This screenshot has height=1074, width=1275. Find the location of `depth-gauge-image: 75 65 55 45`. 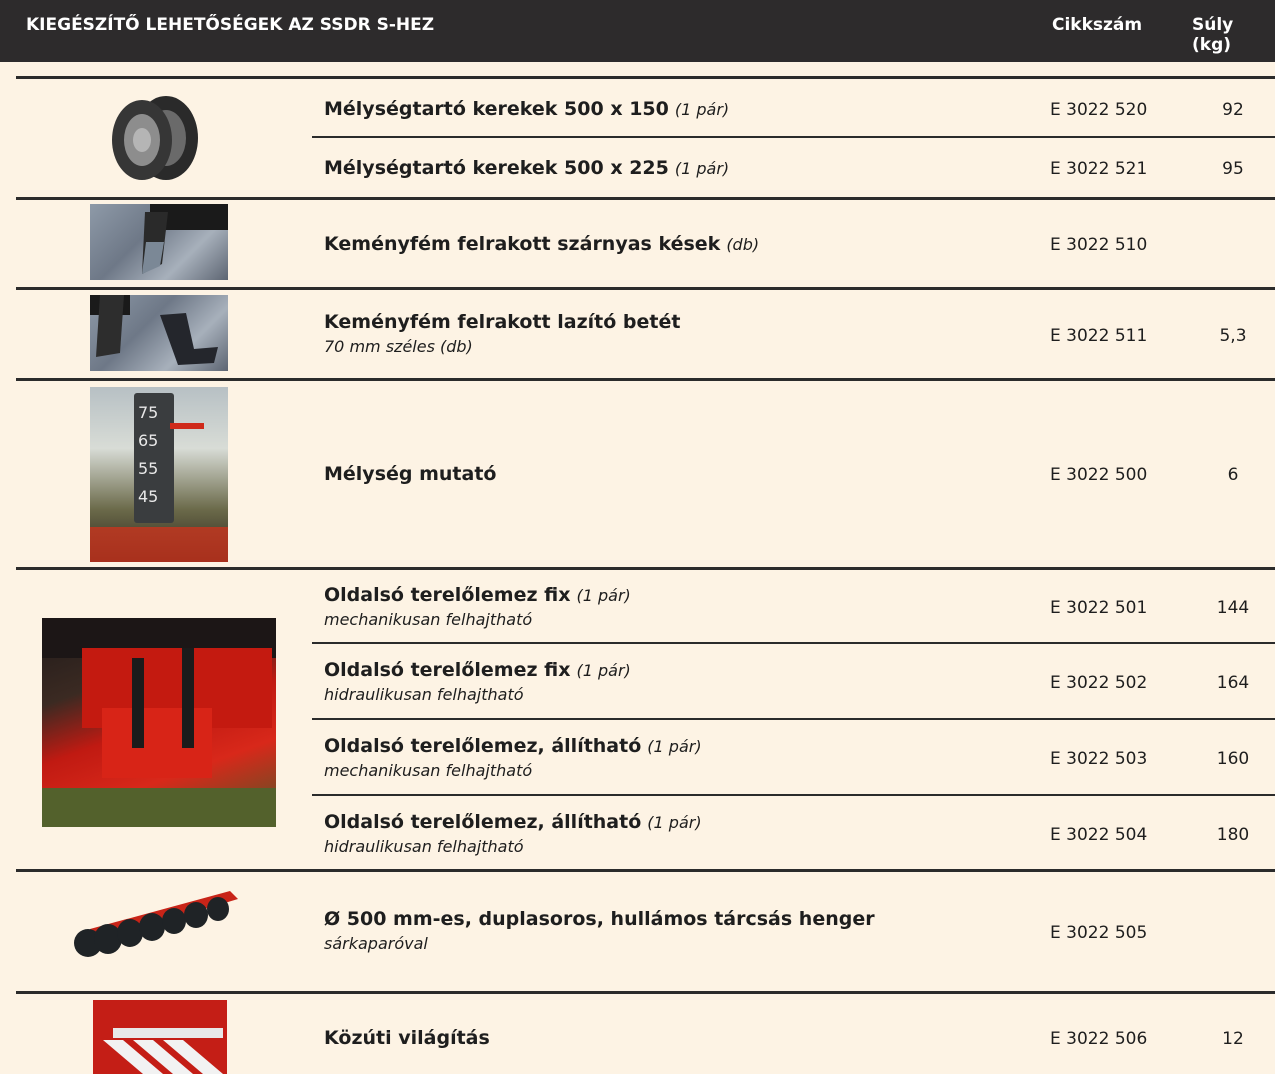

depth-gauge-image: 75 65 55 45 is located at coordinates (159, 474).